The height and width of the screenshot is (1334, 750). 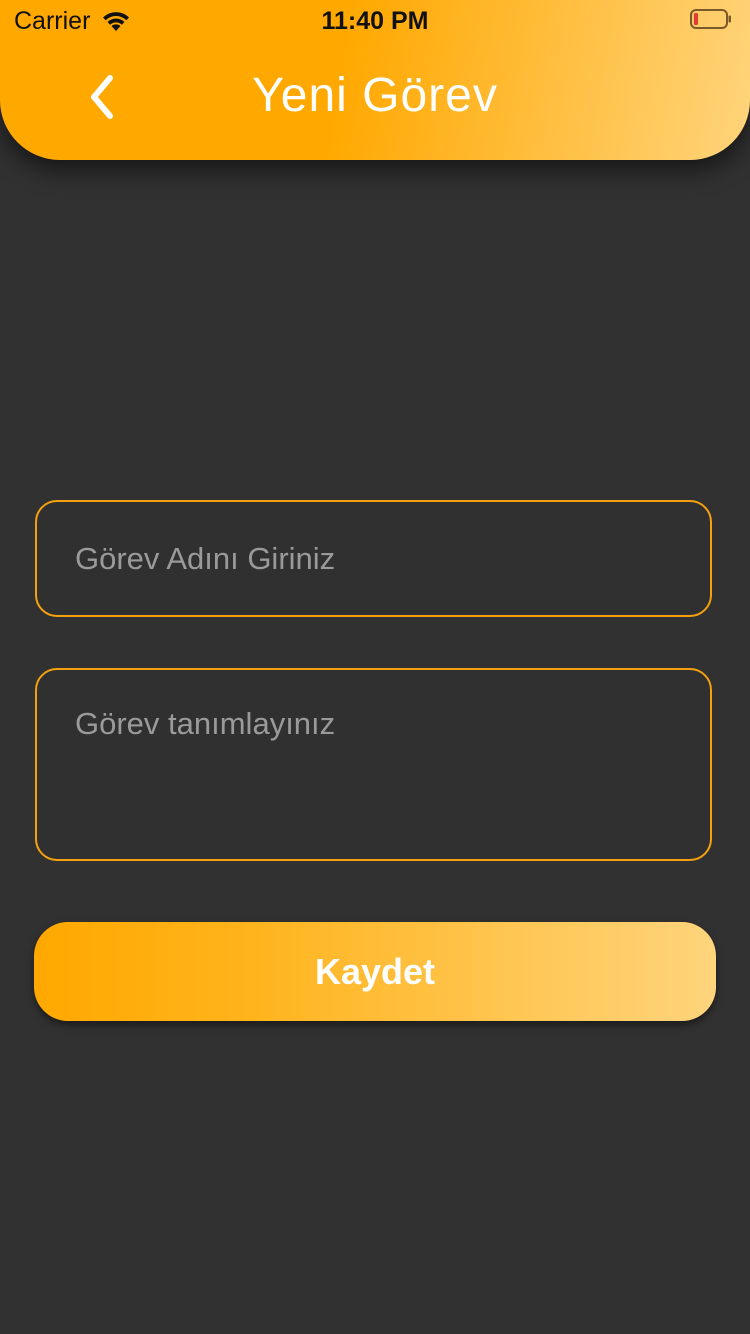 What do you see at coordinates (710, 19) in the screenshot?
I see `battery-icon` at bounding box center [710, 19].